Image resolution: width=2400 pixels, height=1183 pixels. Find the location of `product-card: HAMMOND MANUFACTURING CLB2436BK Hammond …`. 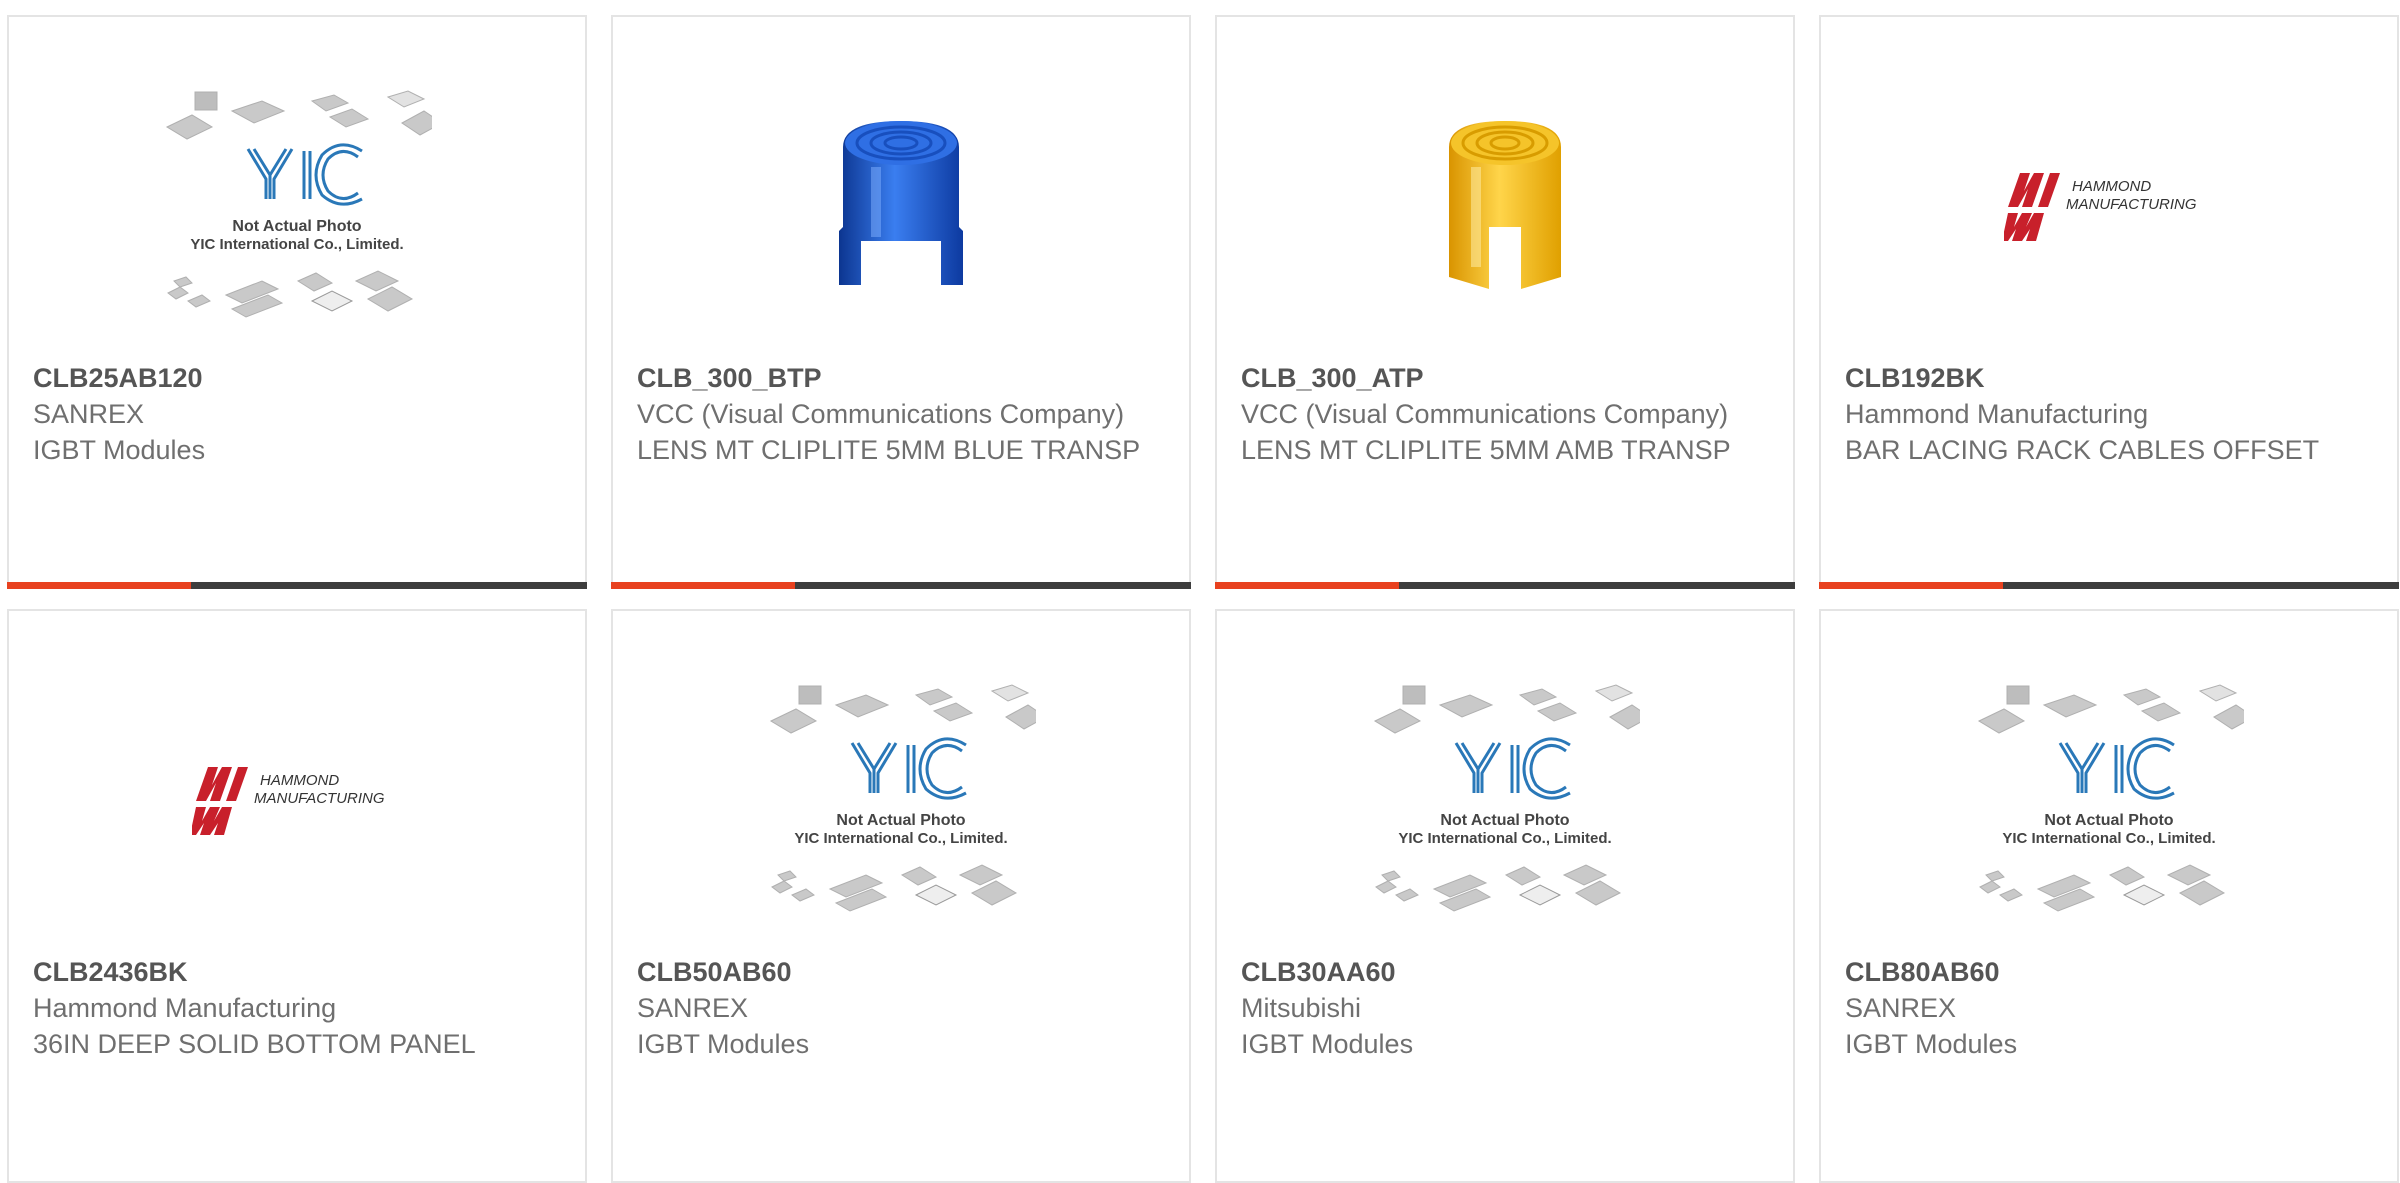

product-card: HAMMOND MANUFACTURING CLB2436BK Hammond … is located at coordinates (297, 896).